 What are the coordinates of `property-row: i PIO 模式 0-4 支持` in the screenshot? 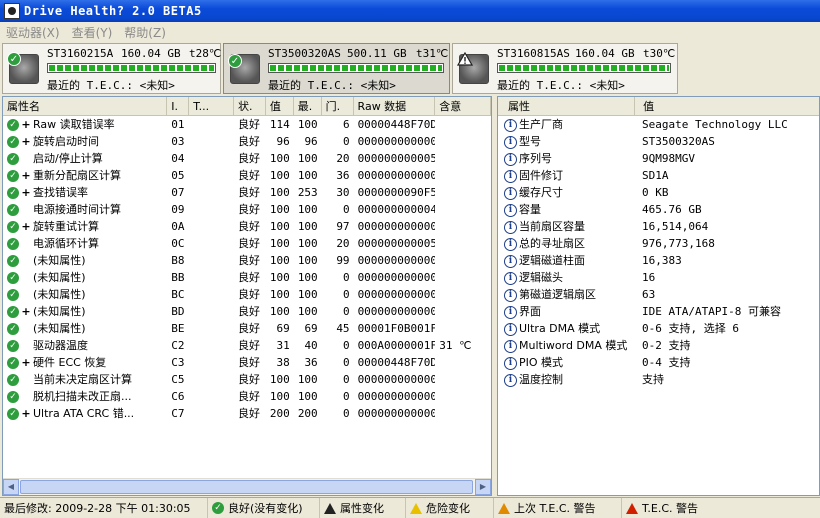 It's located at (658, 362).